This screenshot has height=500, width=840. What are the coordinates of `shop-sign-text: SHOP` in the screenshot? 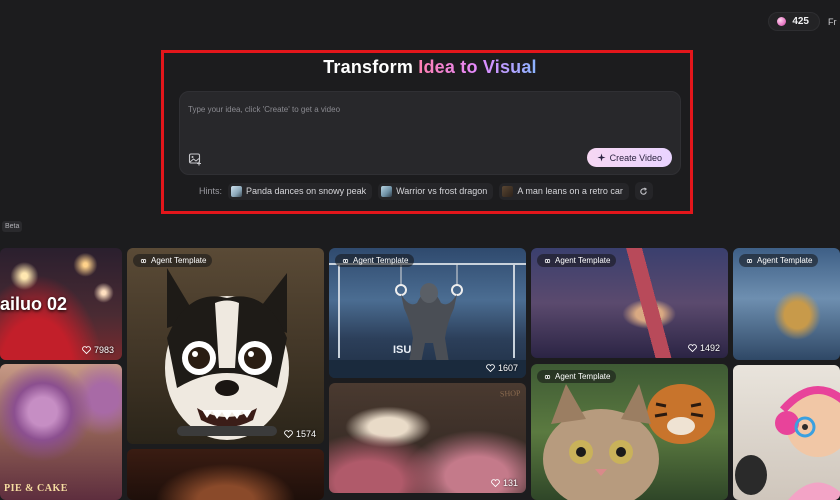 It's located at (510, 393).